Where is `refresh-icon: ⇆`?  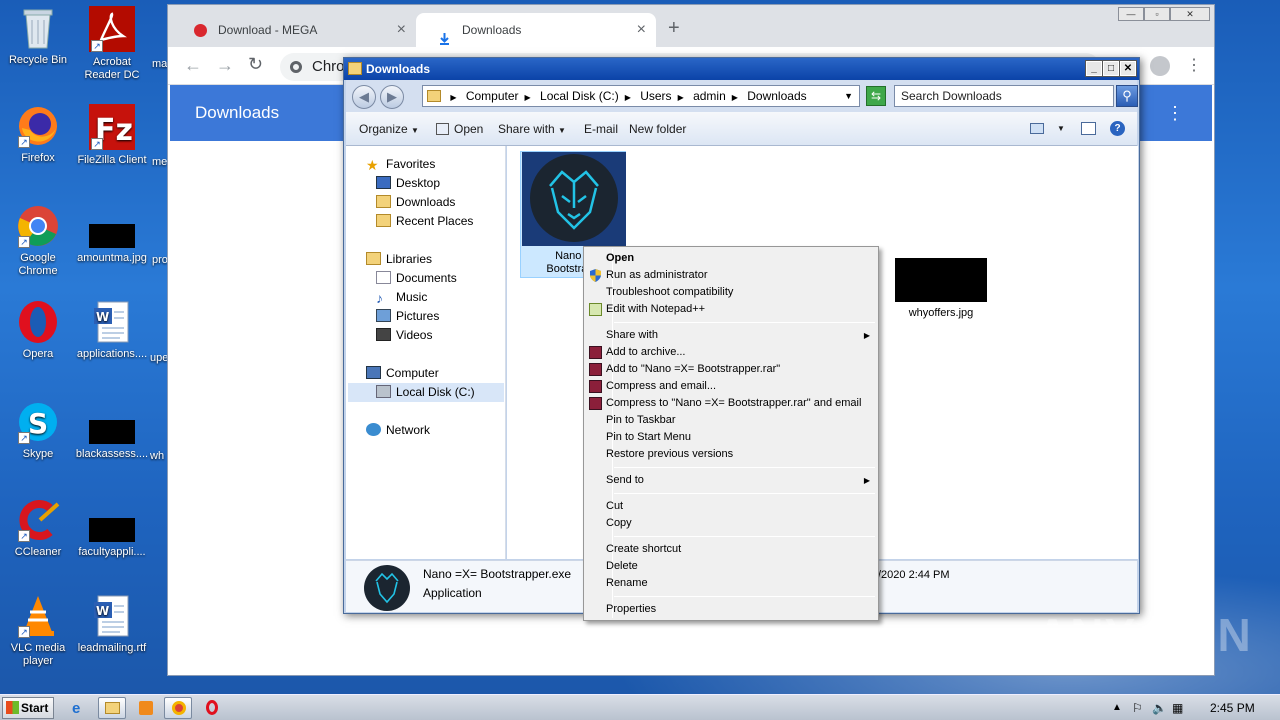 refresh-icon: ⇆ is located at coordinates (876, 96).